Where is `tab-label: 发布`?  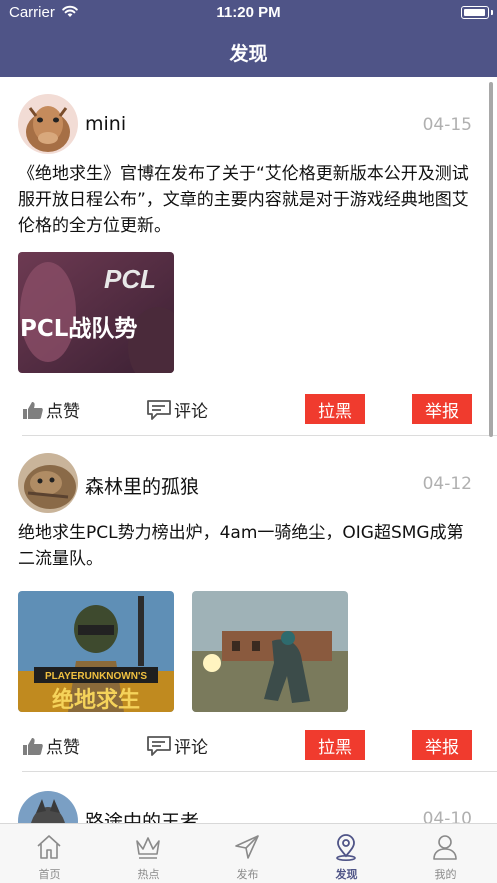 tab-label: 发布 is located at coordinates (247, 874).